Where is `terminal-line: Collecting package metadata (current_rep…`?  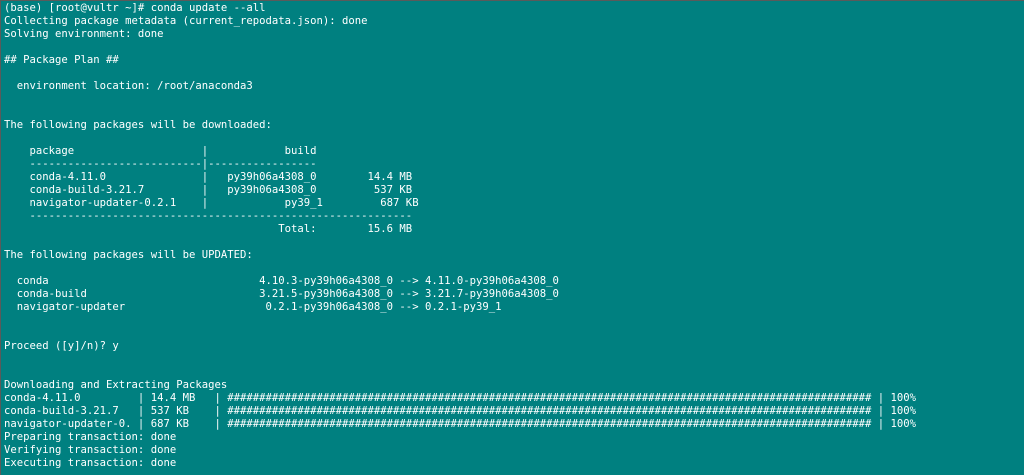
terminal-line: Collecting package metadata (current_rep… is located at coordinates (186, 21).